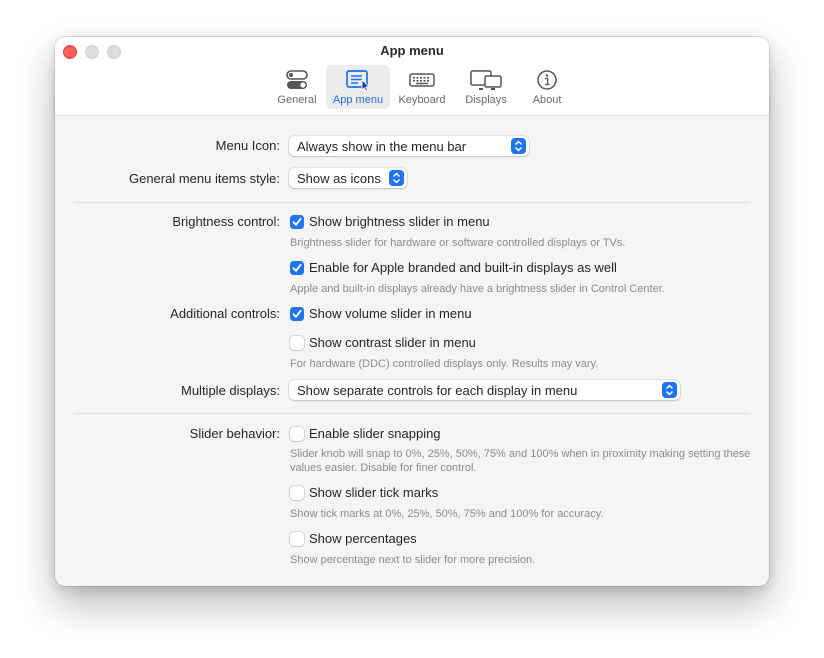  What do you see at coordinates (363, 538) in the screenshot?
I see `percentages-label: Show percentages` at bounding box center [363, 538].